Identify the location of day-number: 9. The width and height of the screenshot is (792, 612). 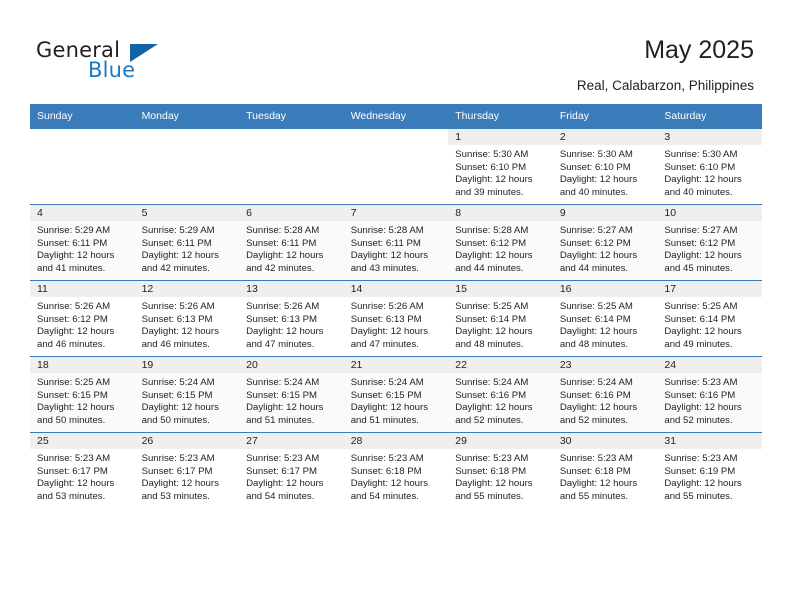
(605, 213).